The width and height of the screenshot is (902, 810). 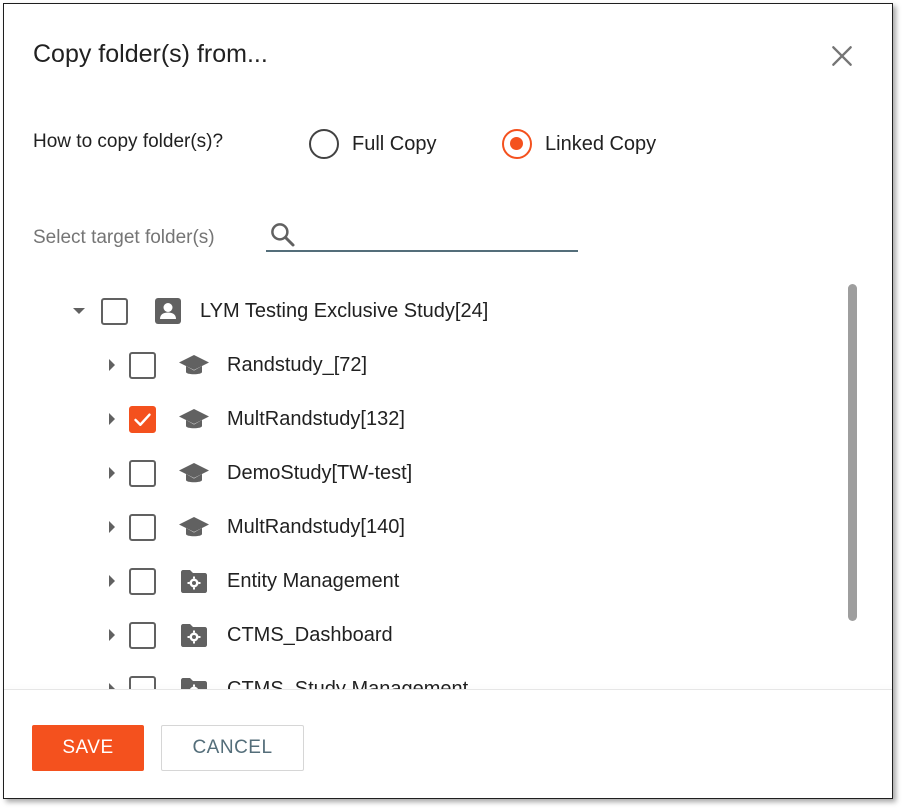 What do you see at coordinates (479, 527) in the screenshot?
I see `tree-node: MultRandstudy[140]` at bounding box center [479, 527].